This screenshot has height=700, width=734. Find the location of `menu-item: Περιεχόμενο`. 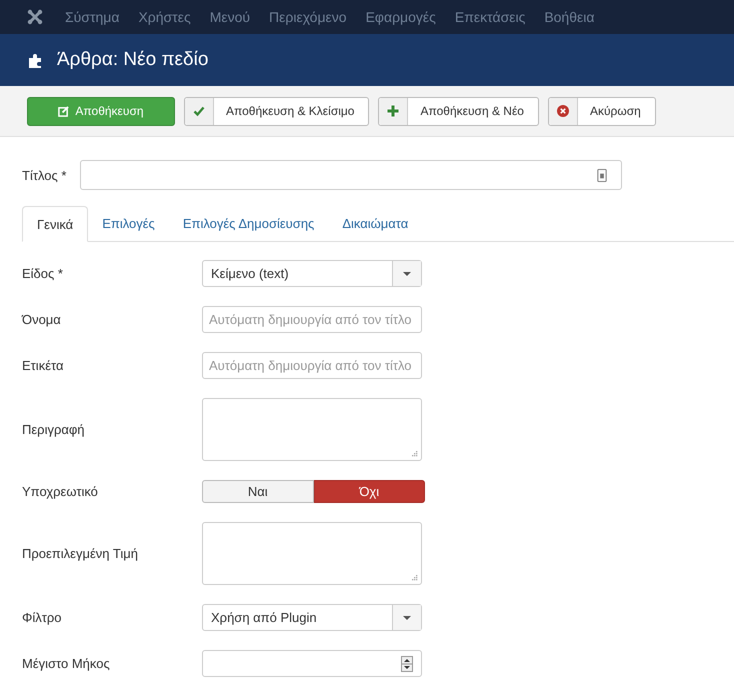

menu-item: Περιεχόμενο is located at coordinates (308, 17).